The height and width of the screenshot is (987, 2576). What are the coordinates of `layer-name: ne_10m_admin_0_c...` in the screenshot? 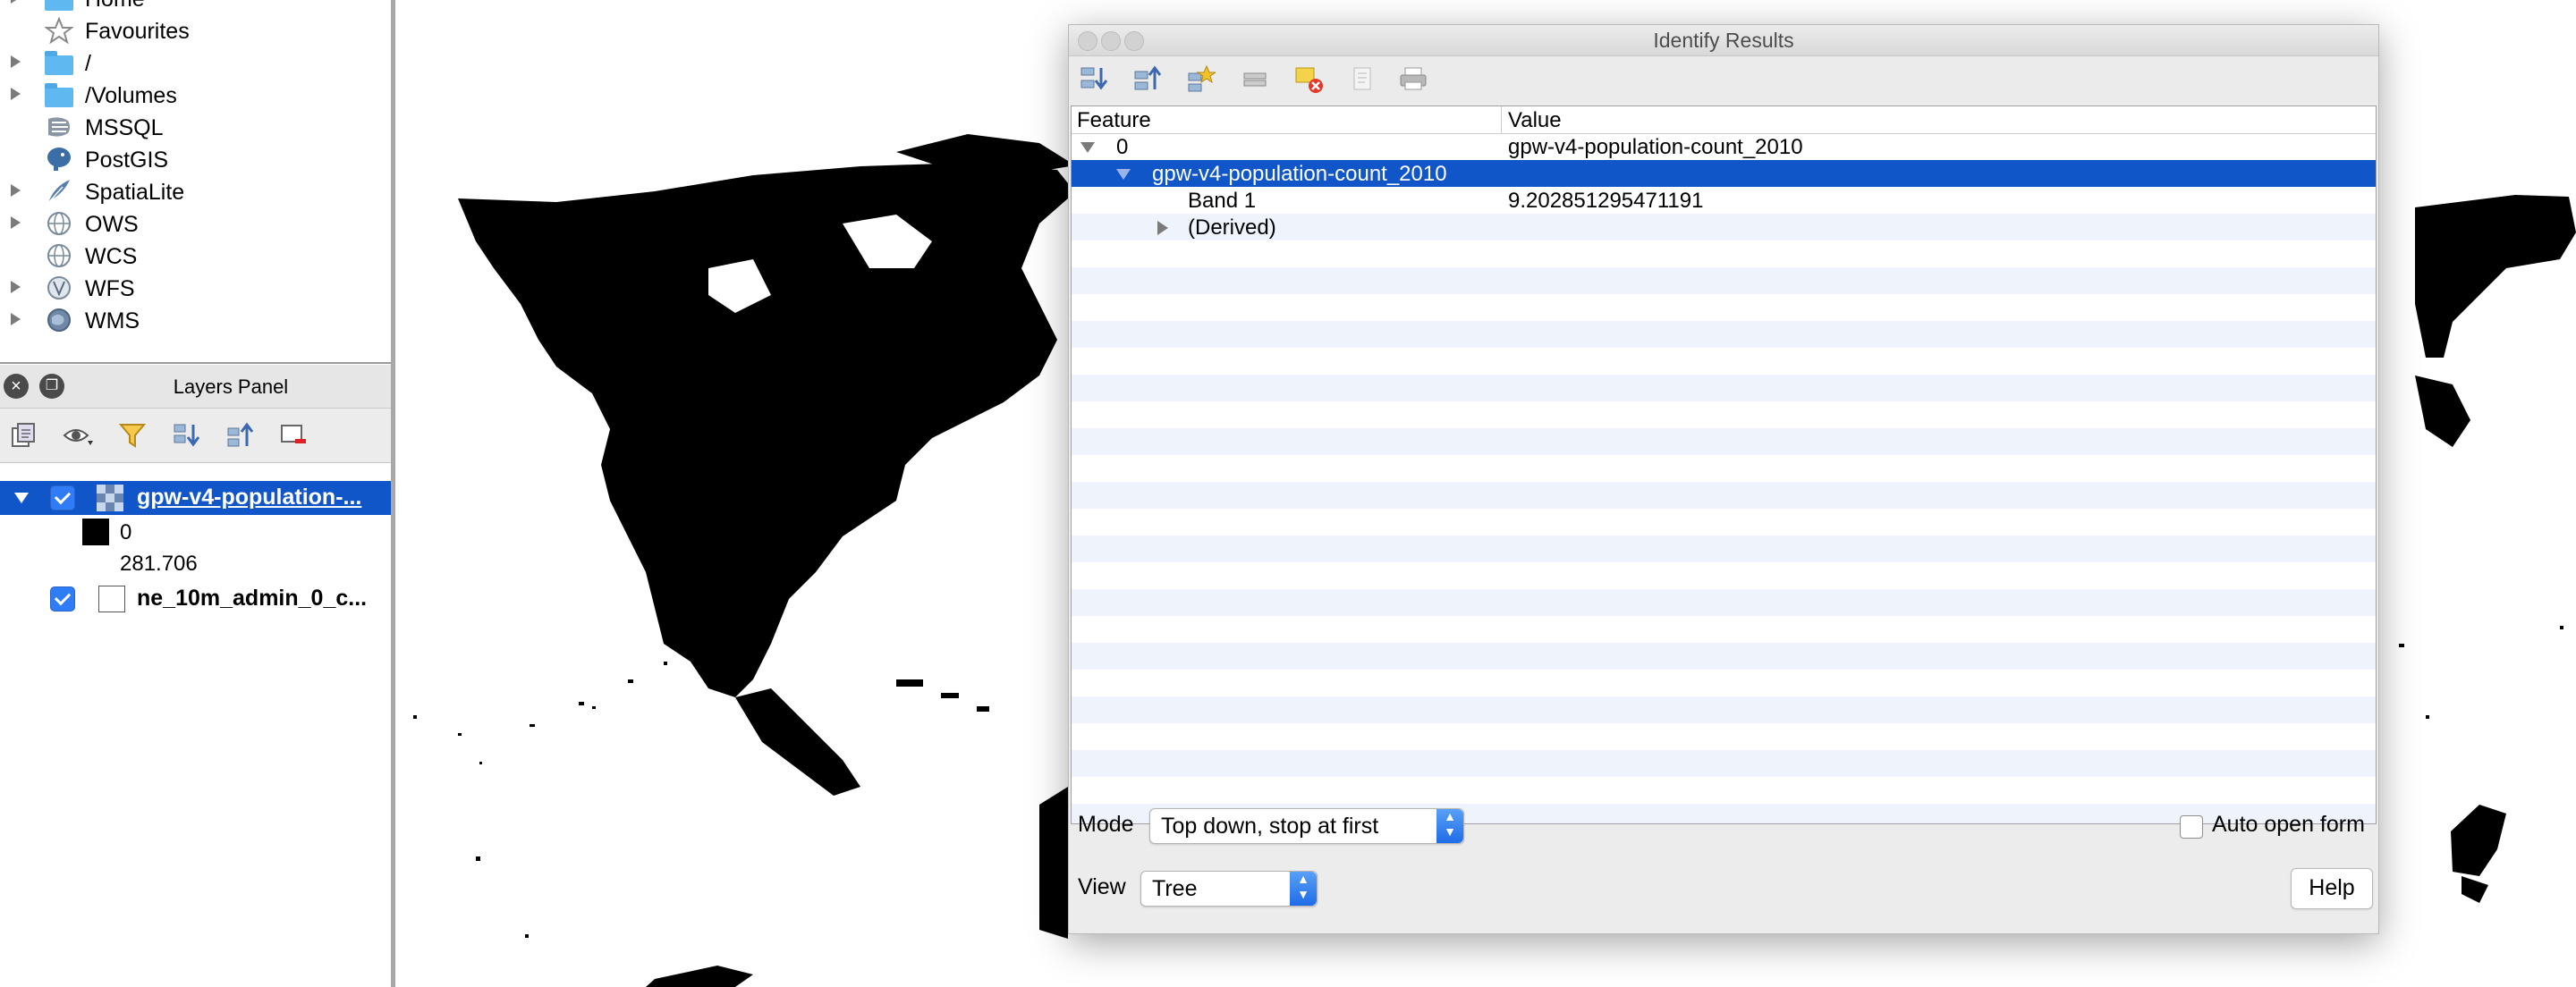 It's located at (252, 599).